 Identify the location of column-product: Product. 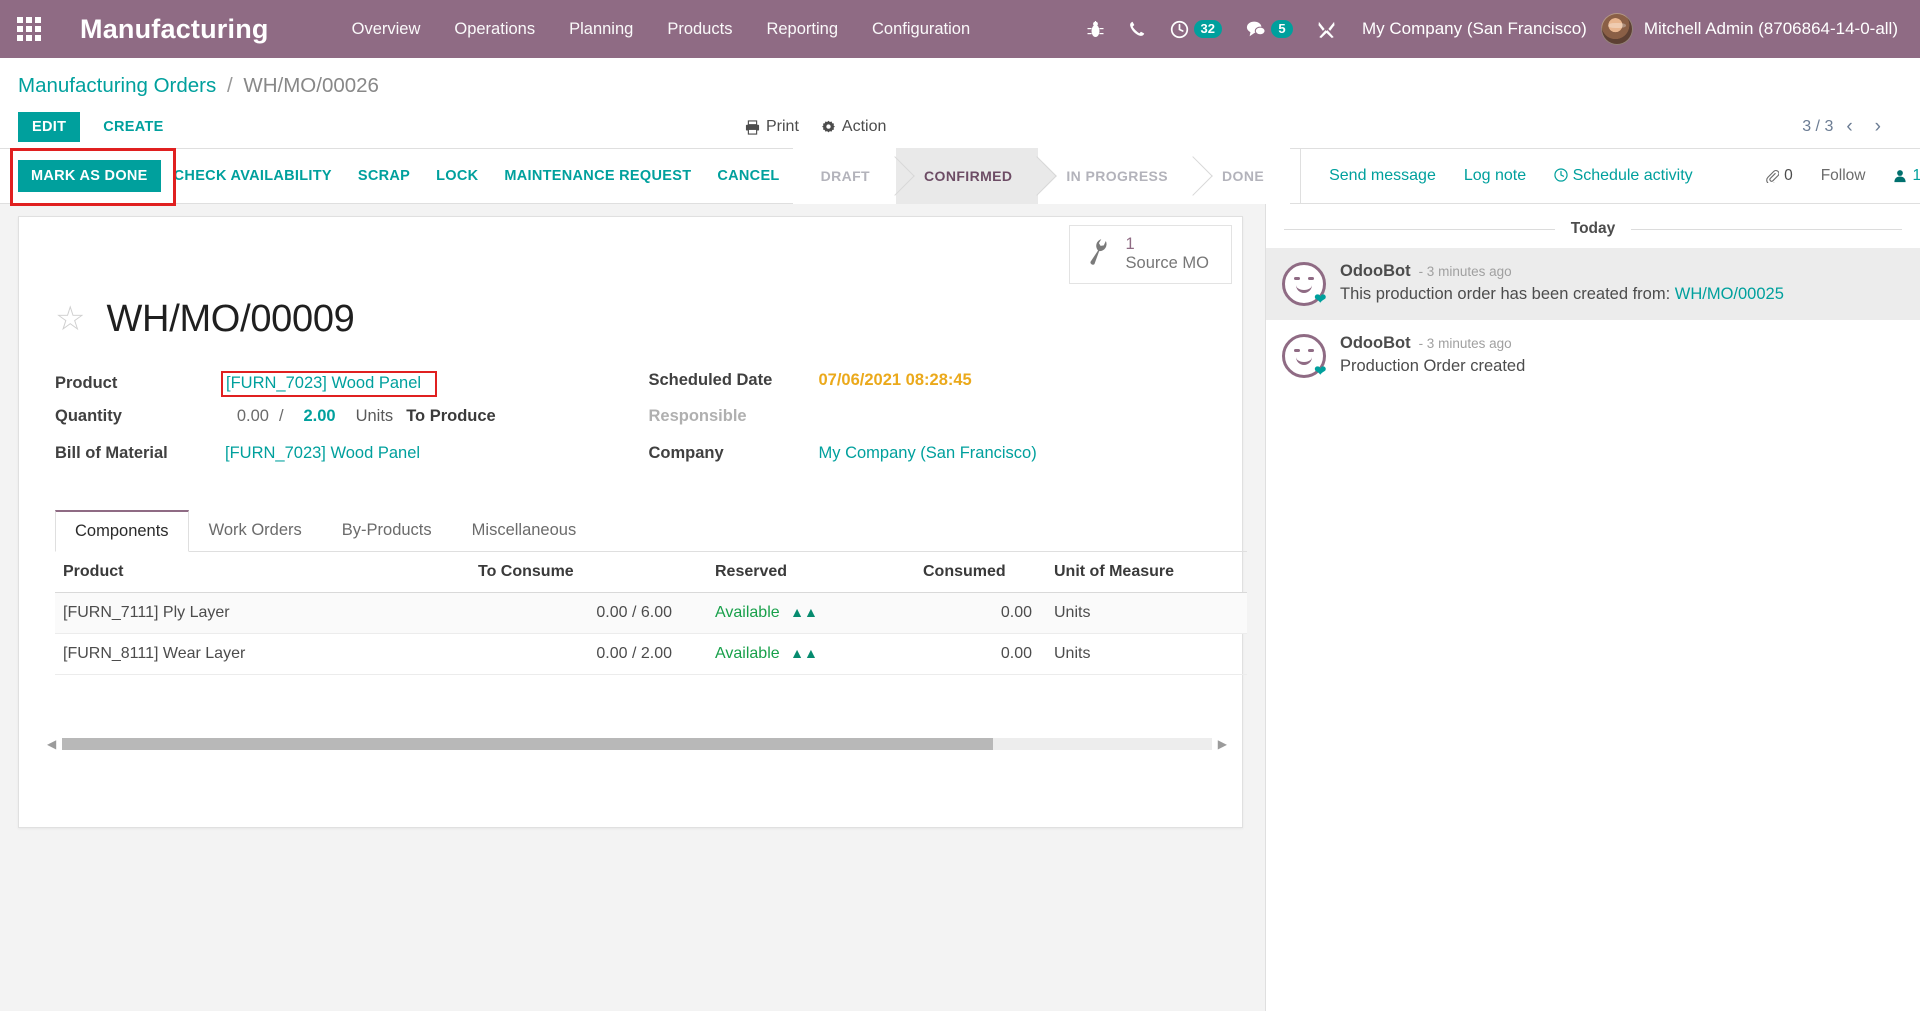
(262, 572).